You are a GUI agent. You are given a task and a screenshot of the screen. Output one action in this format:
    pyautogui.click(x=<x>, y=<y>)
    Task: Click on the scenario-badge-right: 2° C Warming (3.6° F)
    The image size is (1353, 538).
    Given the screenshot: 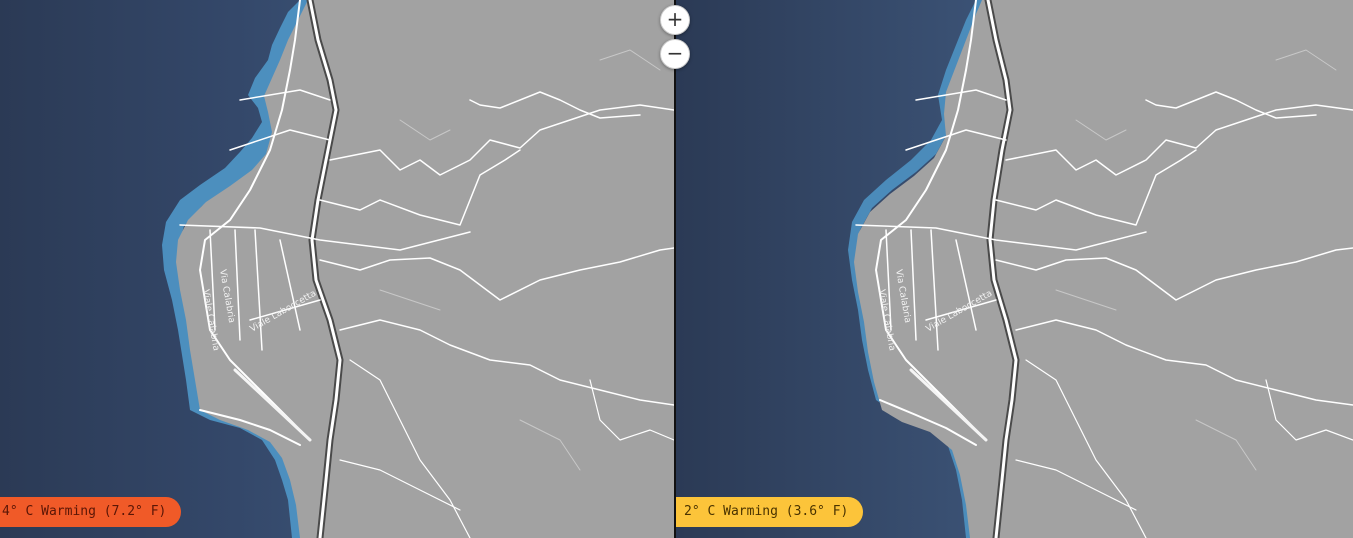 What is the action you would take?
    pyautogui.click(x=770, y=512)
    